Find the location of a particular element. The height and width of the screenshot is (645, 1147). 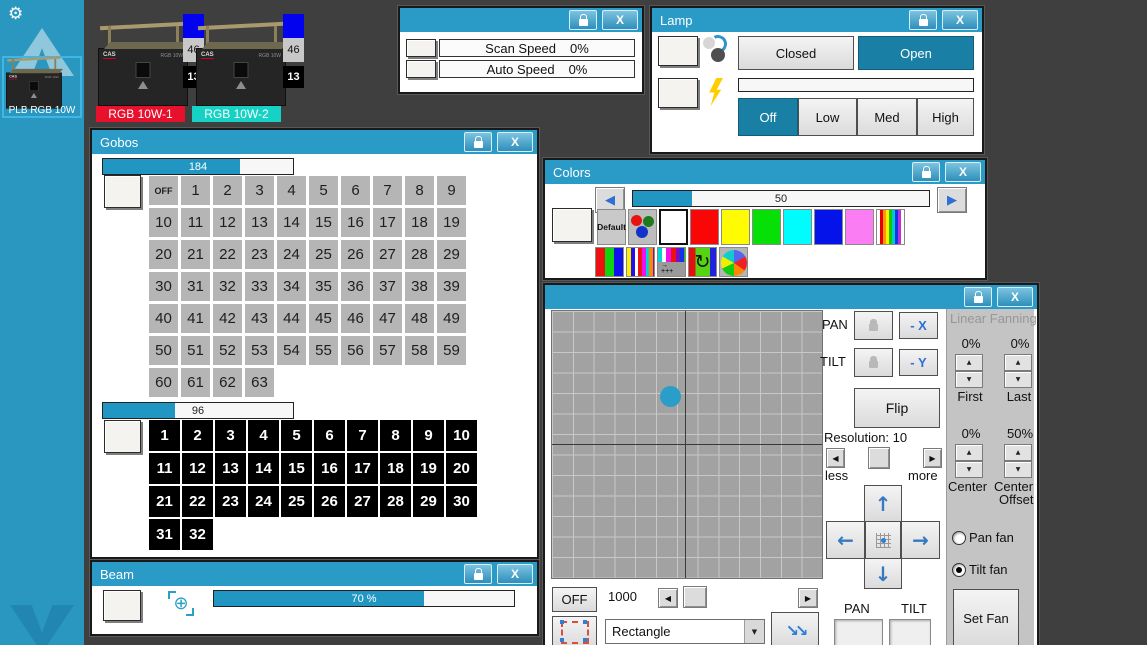

lamp-low-button: Low is located at coordinates (827, 117).